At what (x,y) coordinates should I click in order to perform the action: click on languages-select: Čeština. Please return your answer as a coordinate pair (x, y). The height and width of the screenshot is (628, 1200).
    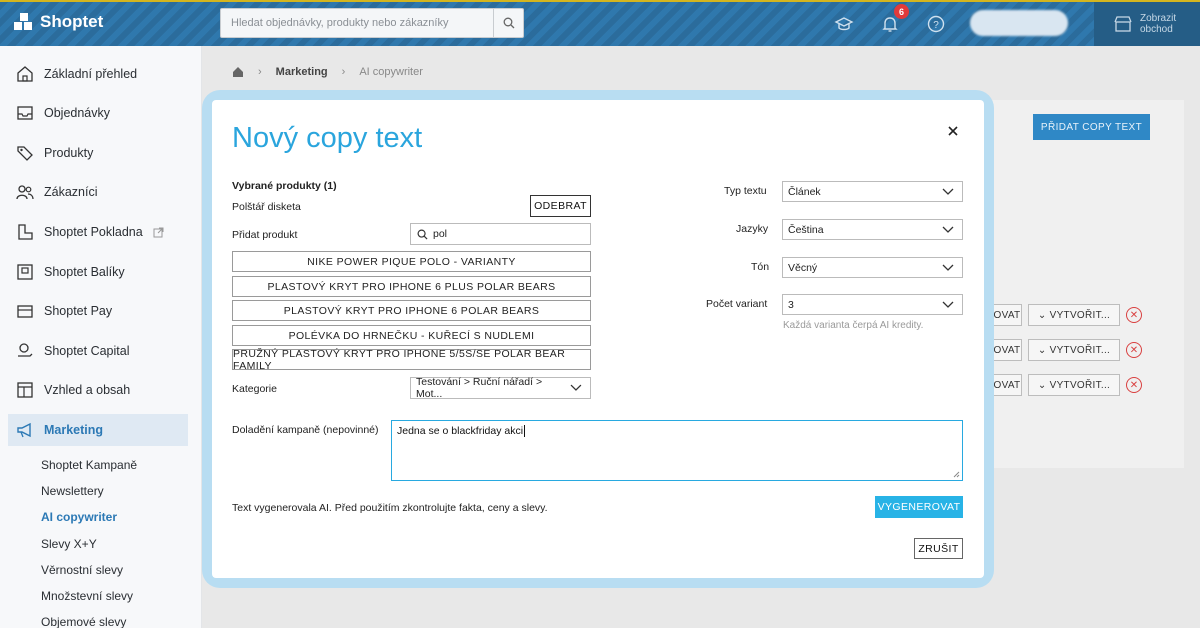
    Looking at the image, I should click on (872, 229).